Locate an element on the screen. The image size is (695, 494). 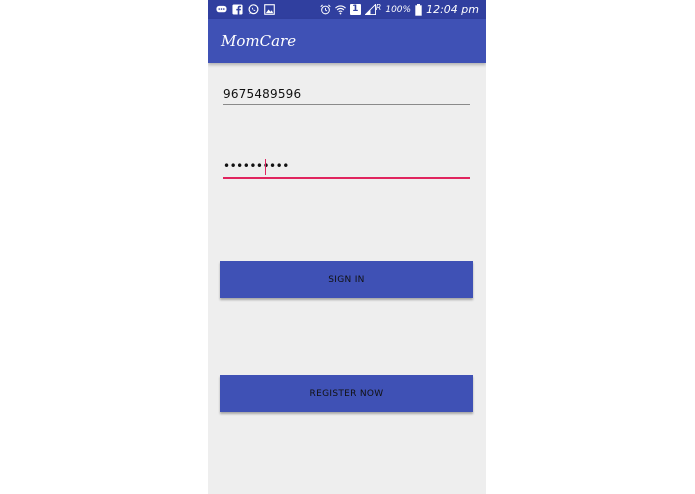
whatsapp-icon is located at coordinates (253, 9).